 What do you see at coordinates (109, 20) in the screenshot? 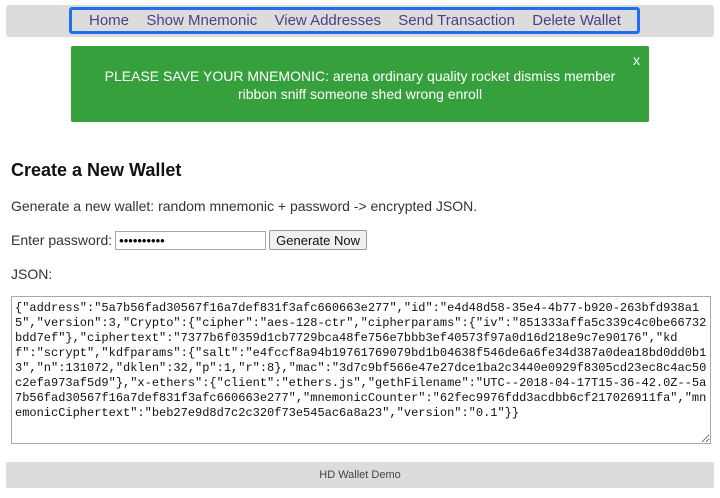
I see `nav-home-link: Home` at bounding box center [109, 20].